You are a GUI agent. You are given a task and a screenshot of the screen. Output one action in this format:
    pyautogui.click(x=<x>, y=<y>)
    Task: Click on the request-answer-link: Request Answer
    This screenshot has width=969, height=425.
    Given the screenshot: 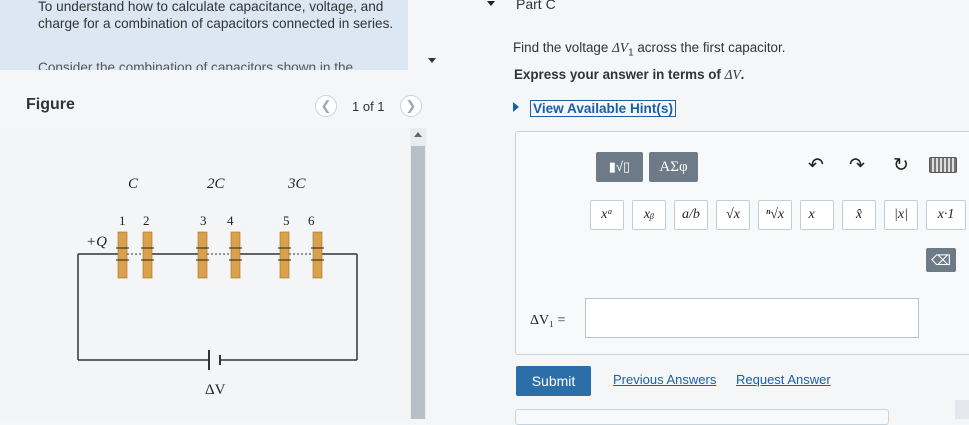 What is the action you would take?
    pyautogui.click(x=783, y=379)
    